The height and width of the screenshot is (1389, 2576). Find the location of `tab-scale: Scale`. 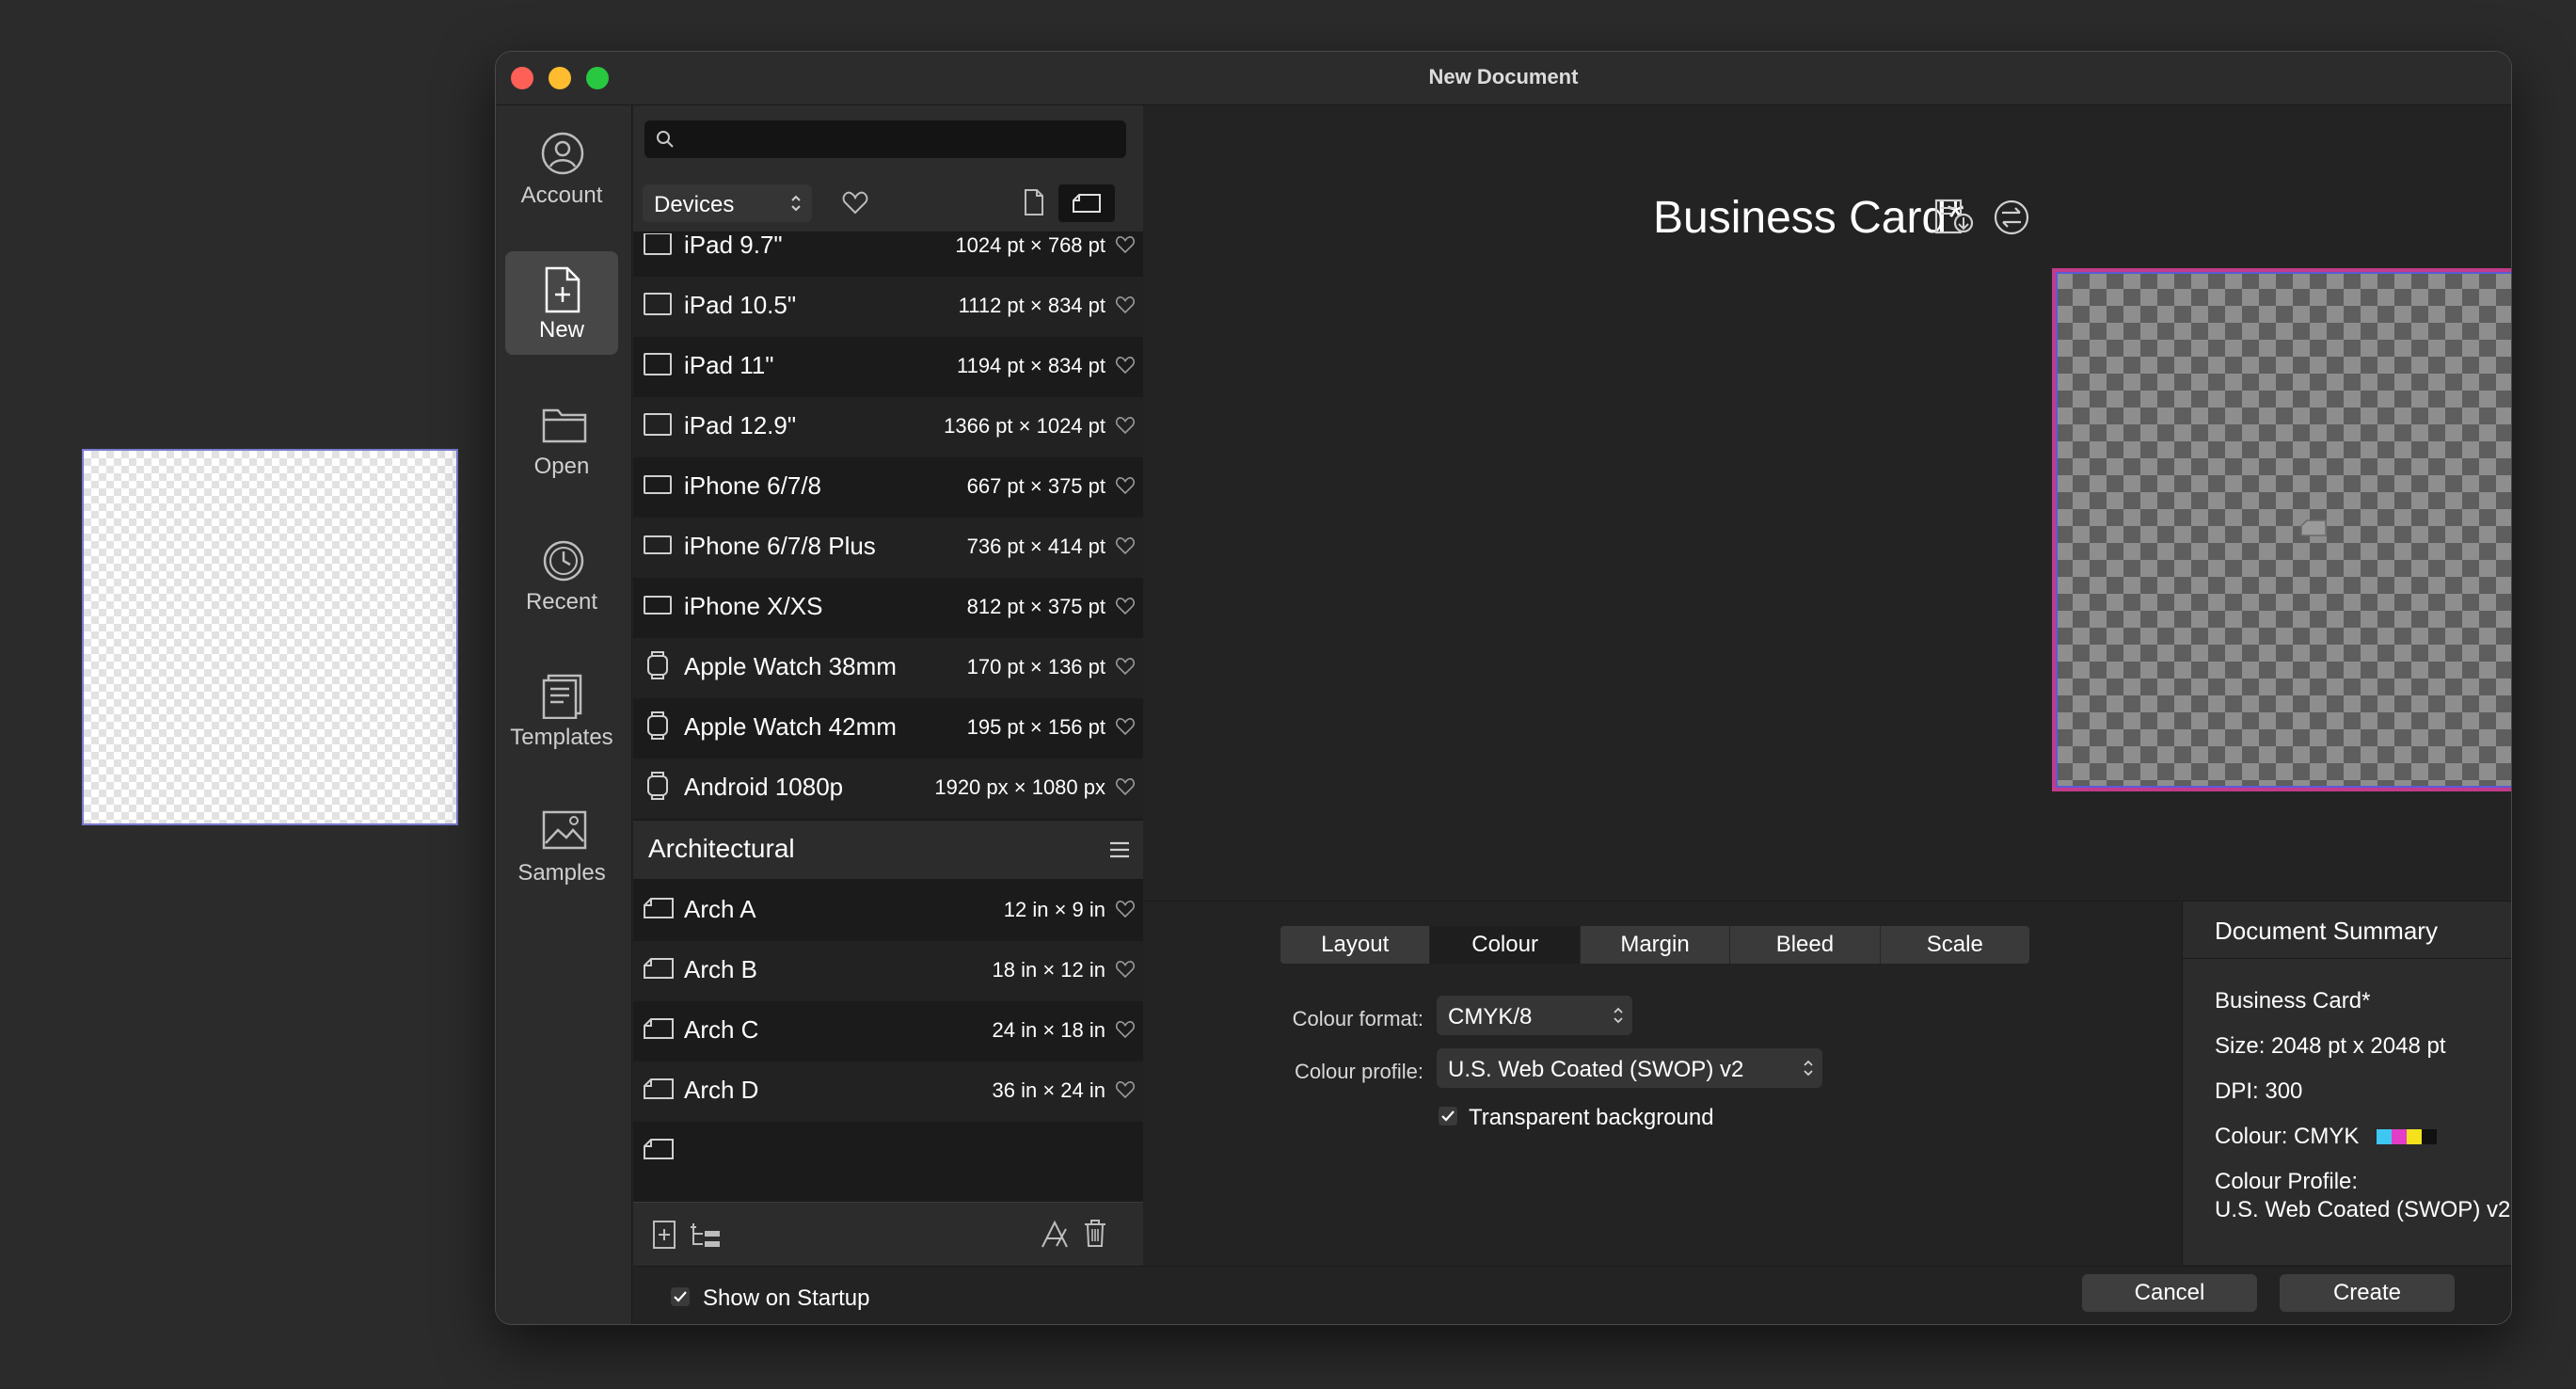

tab-scale: Scale is located at coordinates (1955, 945).